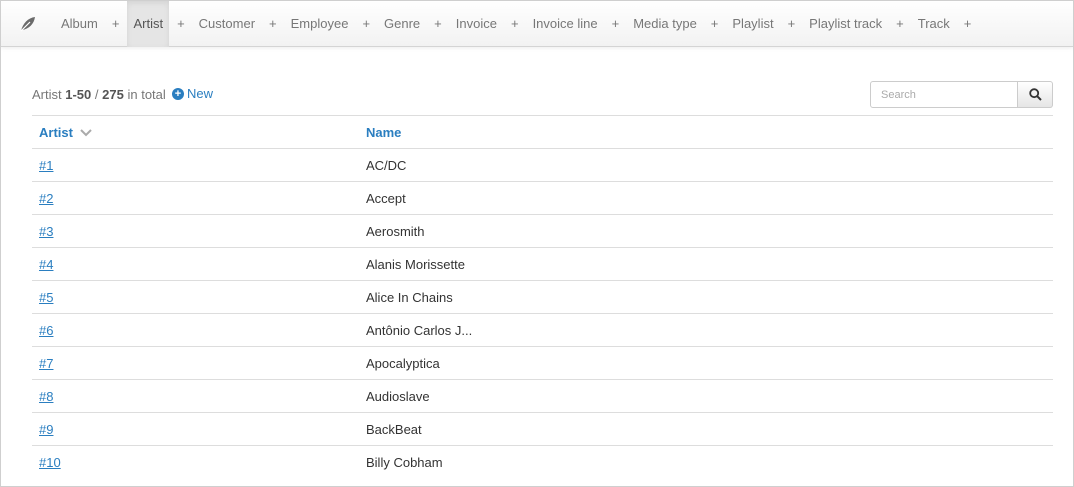 The width and height of the screenshot is (1074, 487). I want to click on nav-item: Album +, so click(91, 24).